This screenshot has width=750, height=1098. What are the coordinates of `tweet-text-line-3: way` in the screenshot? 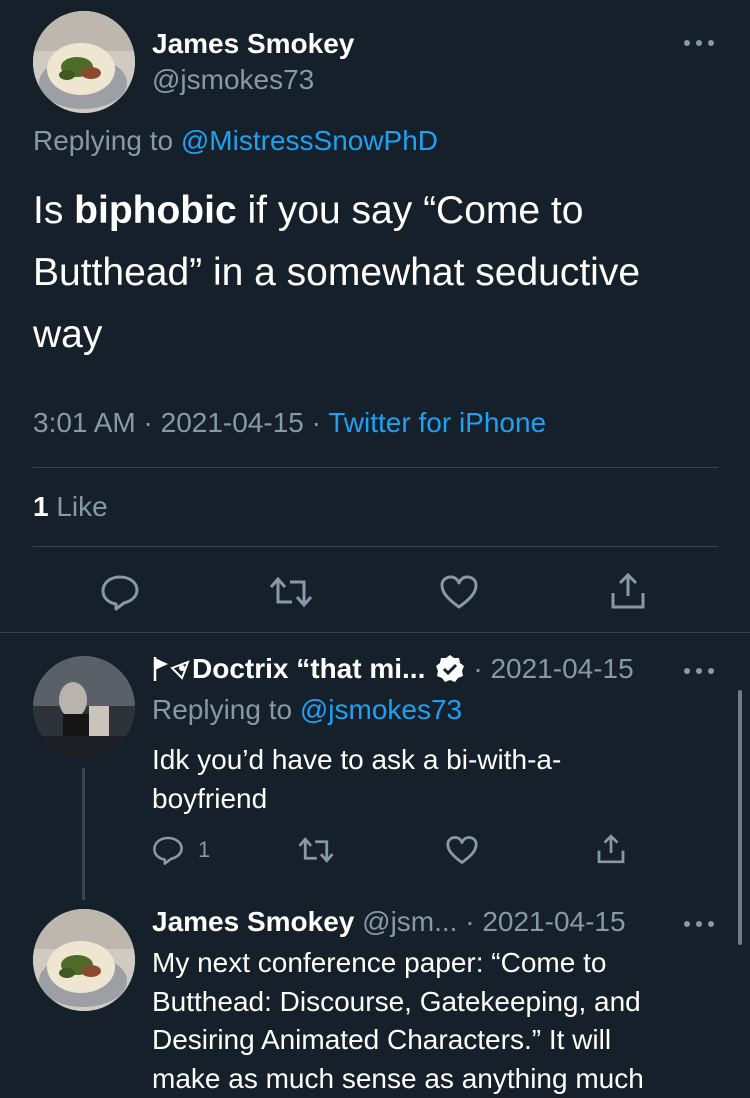 It's located at (336, 335).